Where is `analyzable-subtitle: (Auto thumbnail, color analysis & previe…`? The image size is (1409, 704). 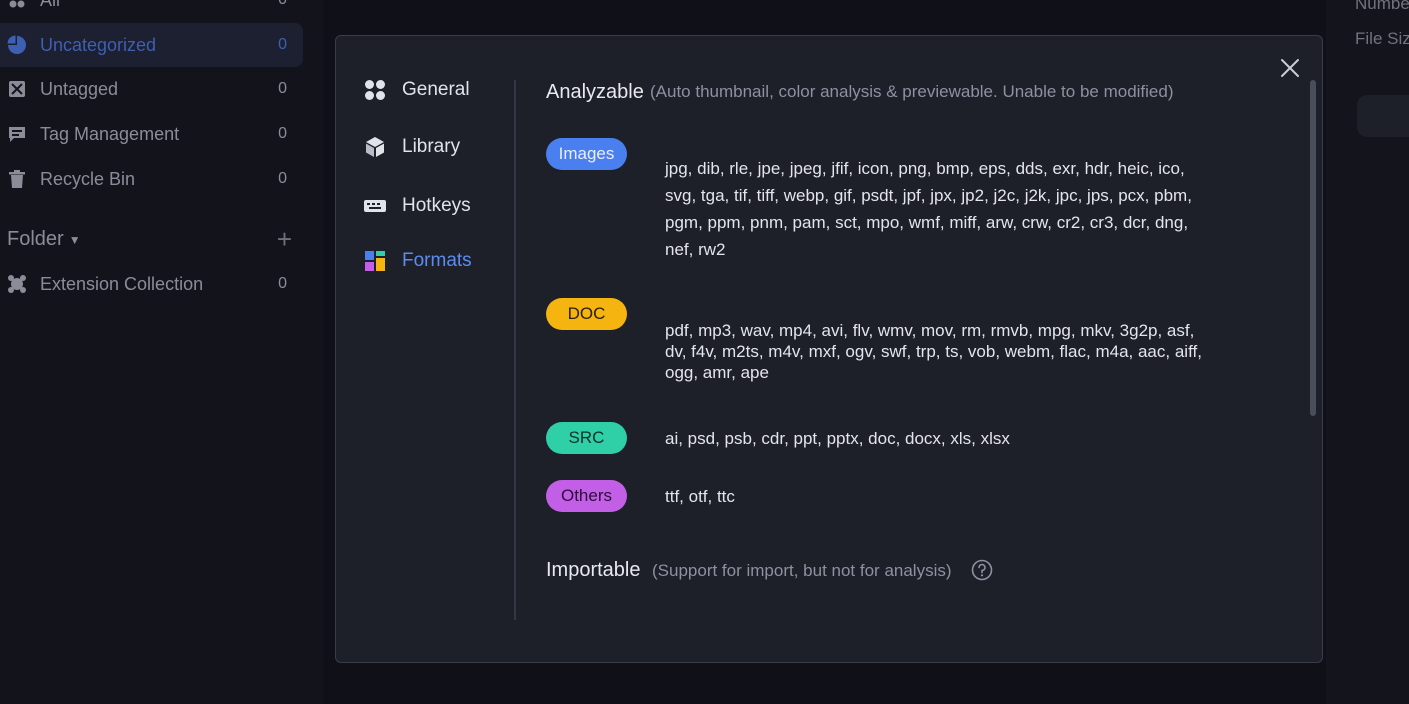 analyzable-subtitle: (Auto thumbnail, color analysis & previe… is located at coordinates (912, 91).